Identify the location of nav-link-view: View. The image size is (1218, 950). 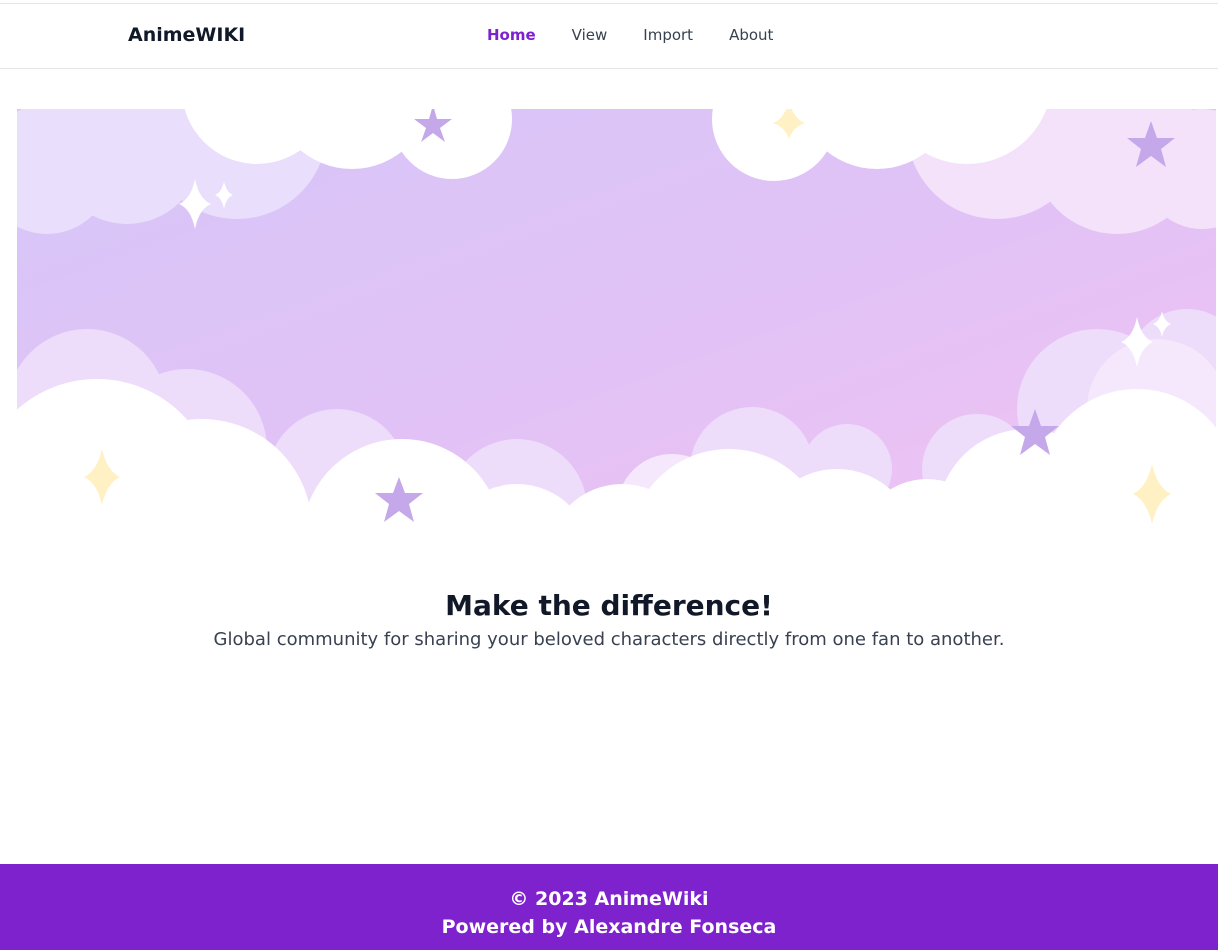
(590, 35).